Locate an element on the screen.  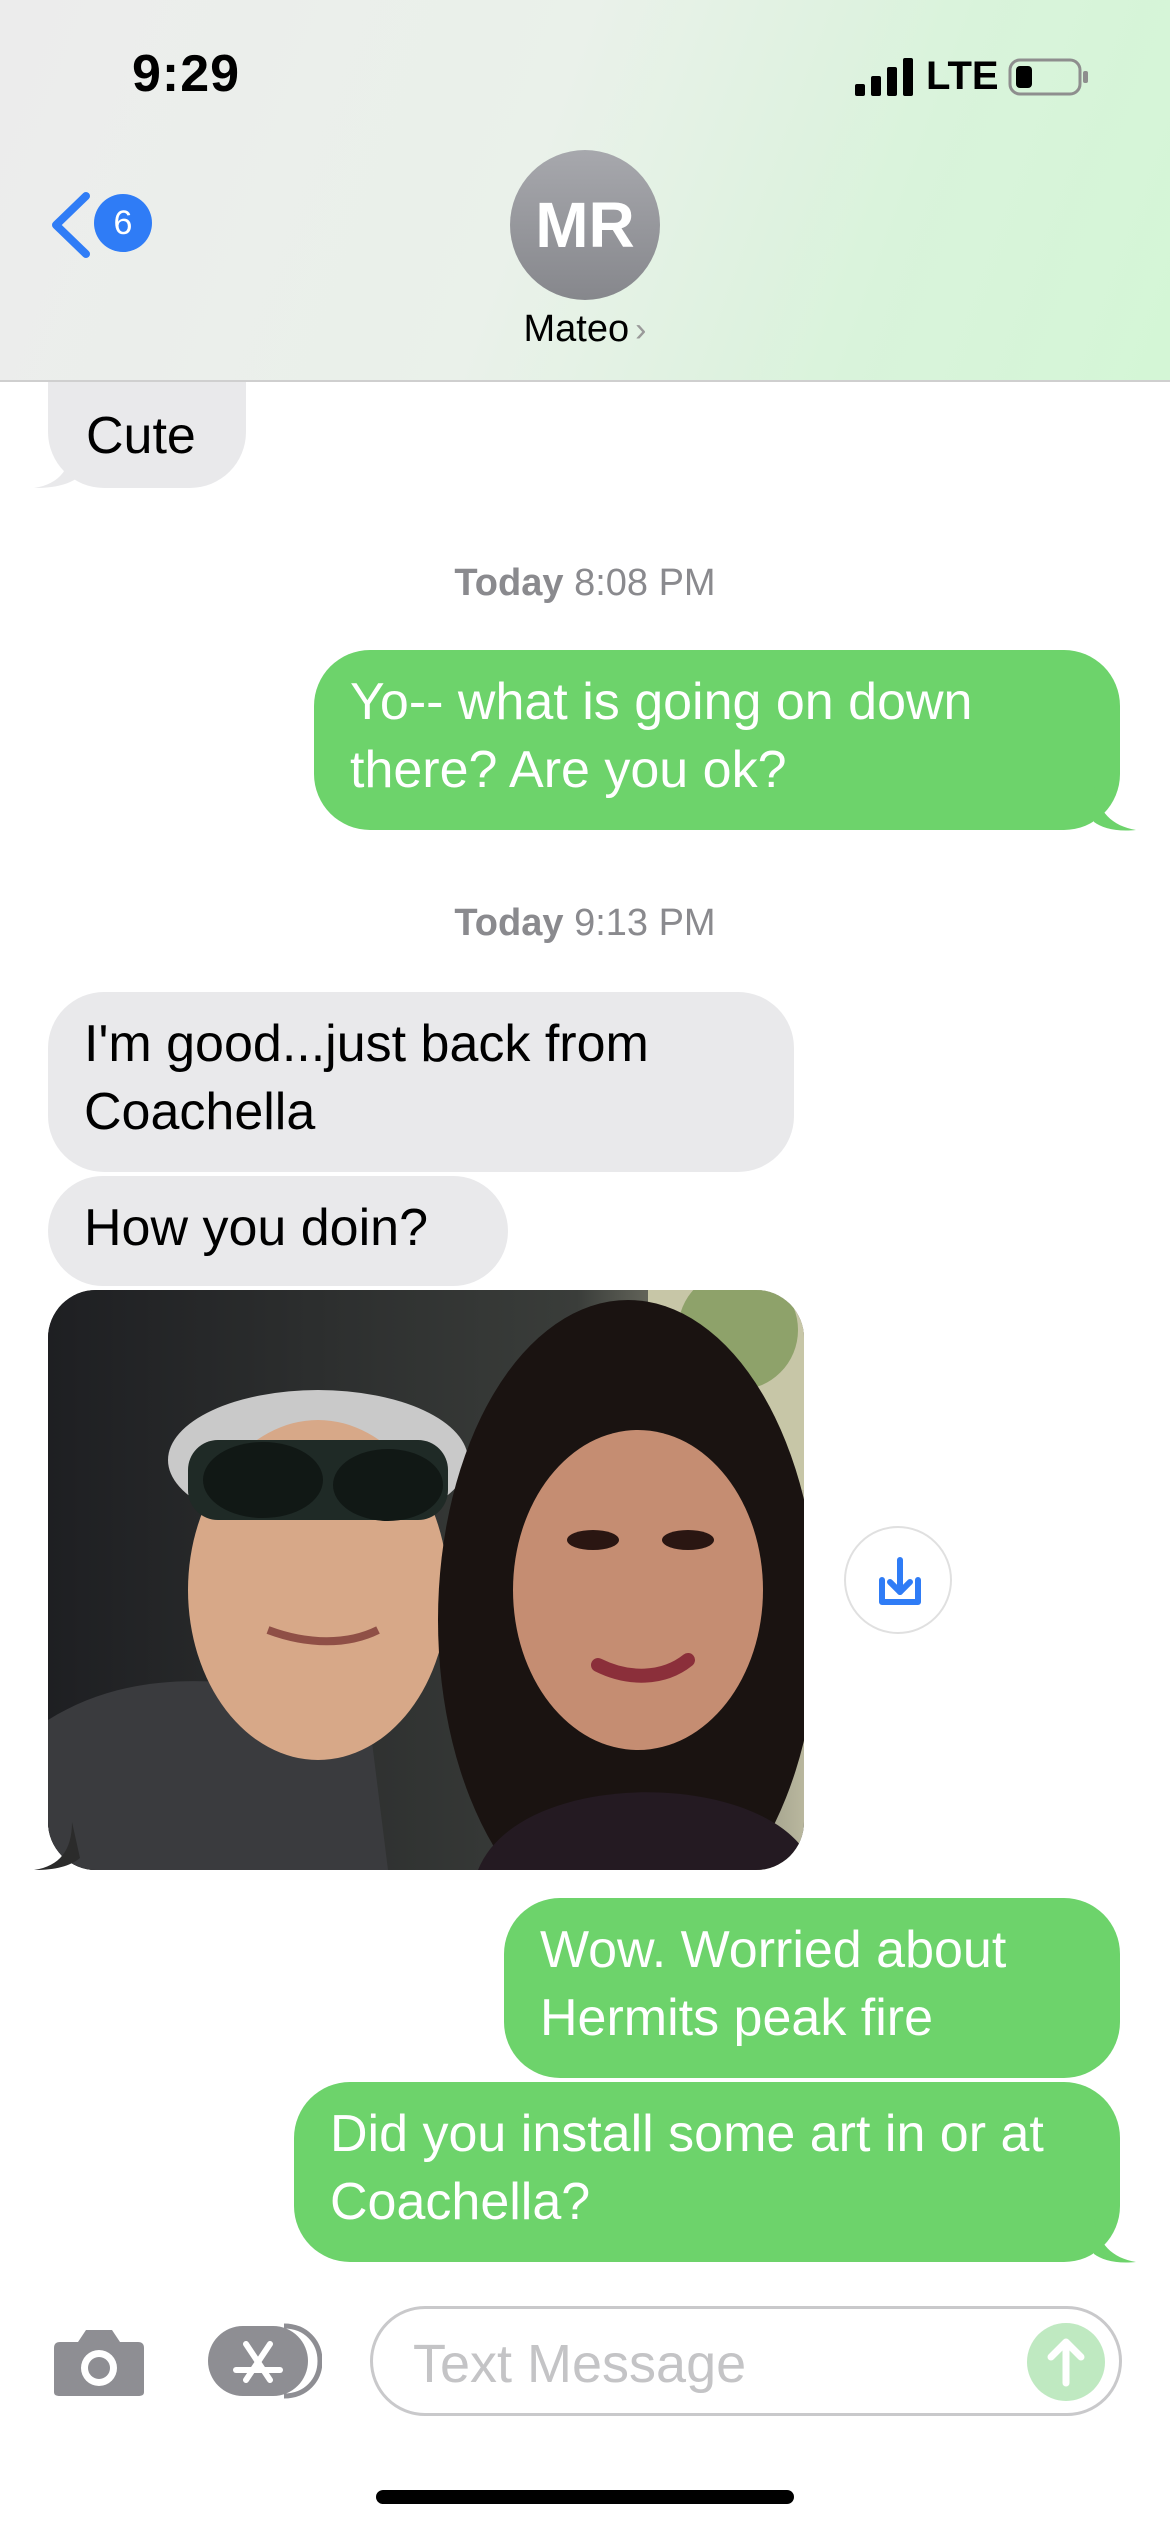
timestamp-time: 9:13 PM is located at coordinates (645, 923).